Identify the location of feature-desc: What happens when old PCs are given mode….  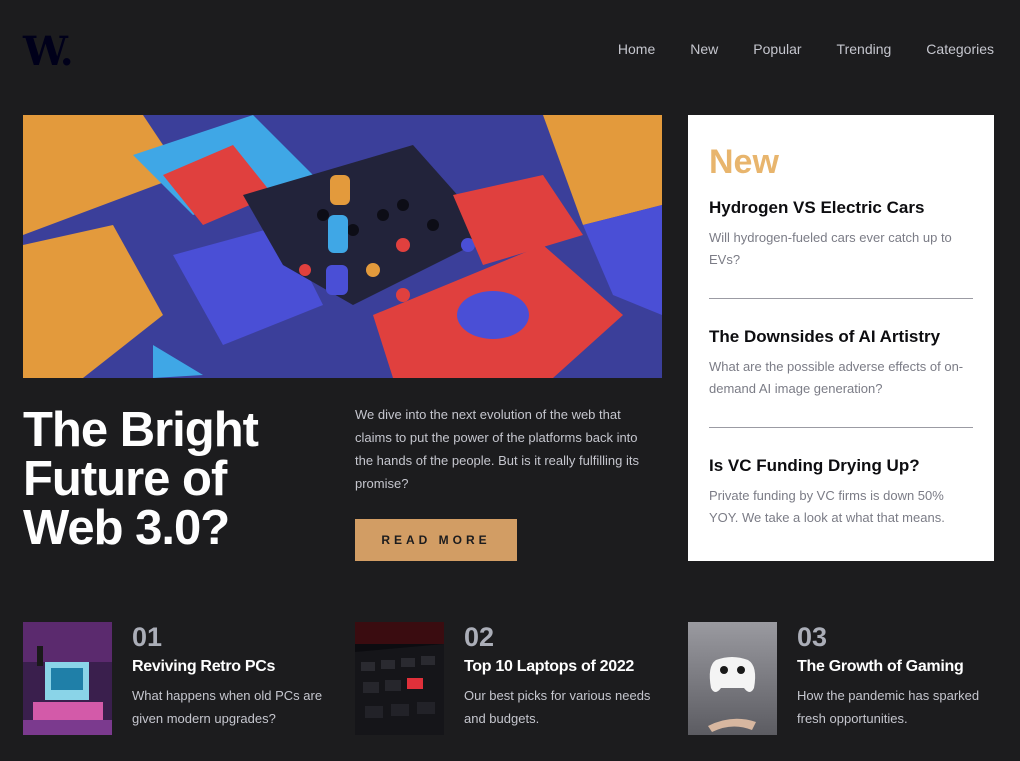
(227, 707).